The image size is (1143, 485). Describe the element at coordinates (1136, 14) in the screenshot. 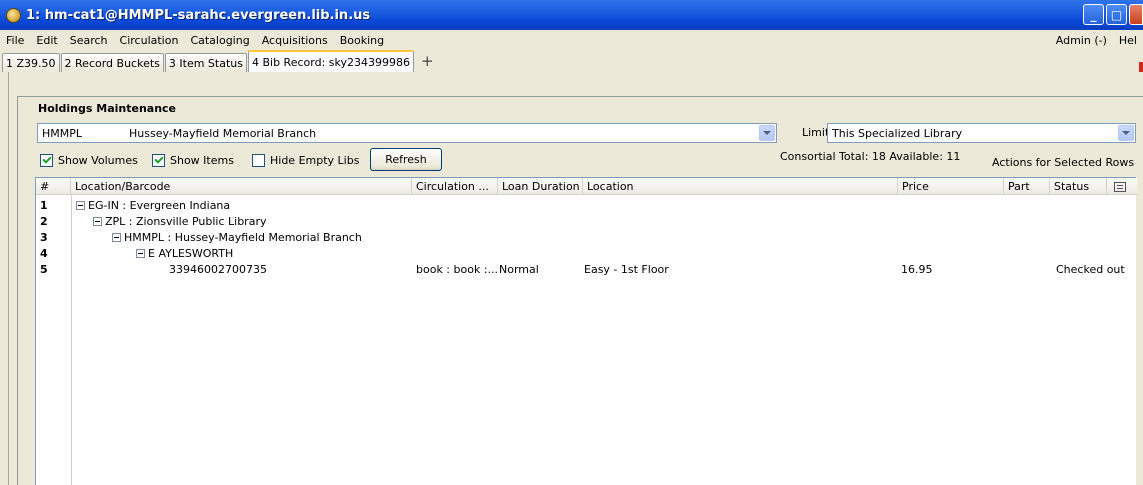

I see `close-button` at that location.